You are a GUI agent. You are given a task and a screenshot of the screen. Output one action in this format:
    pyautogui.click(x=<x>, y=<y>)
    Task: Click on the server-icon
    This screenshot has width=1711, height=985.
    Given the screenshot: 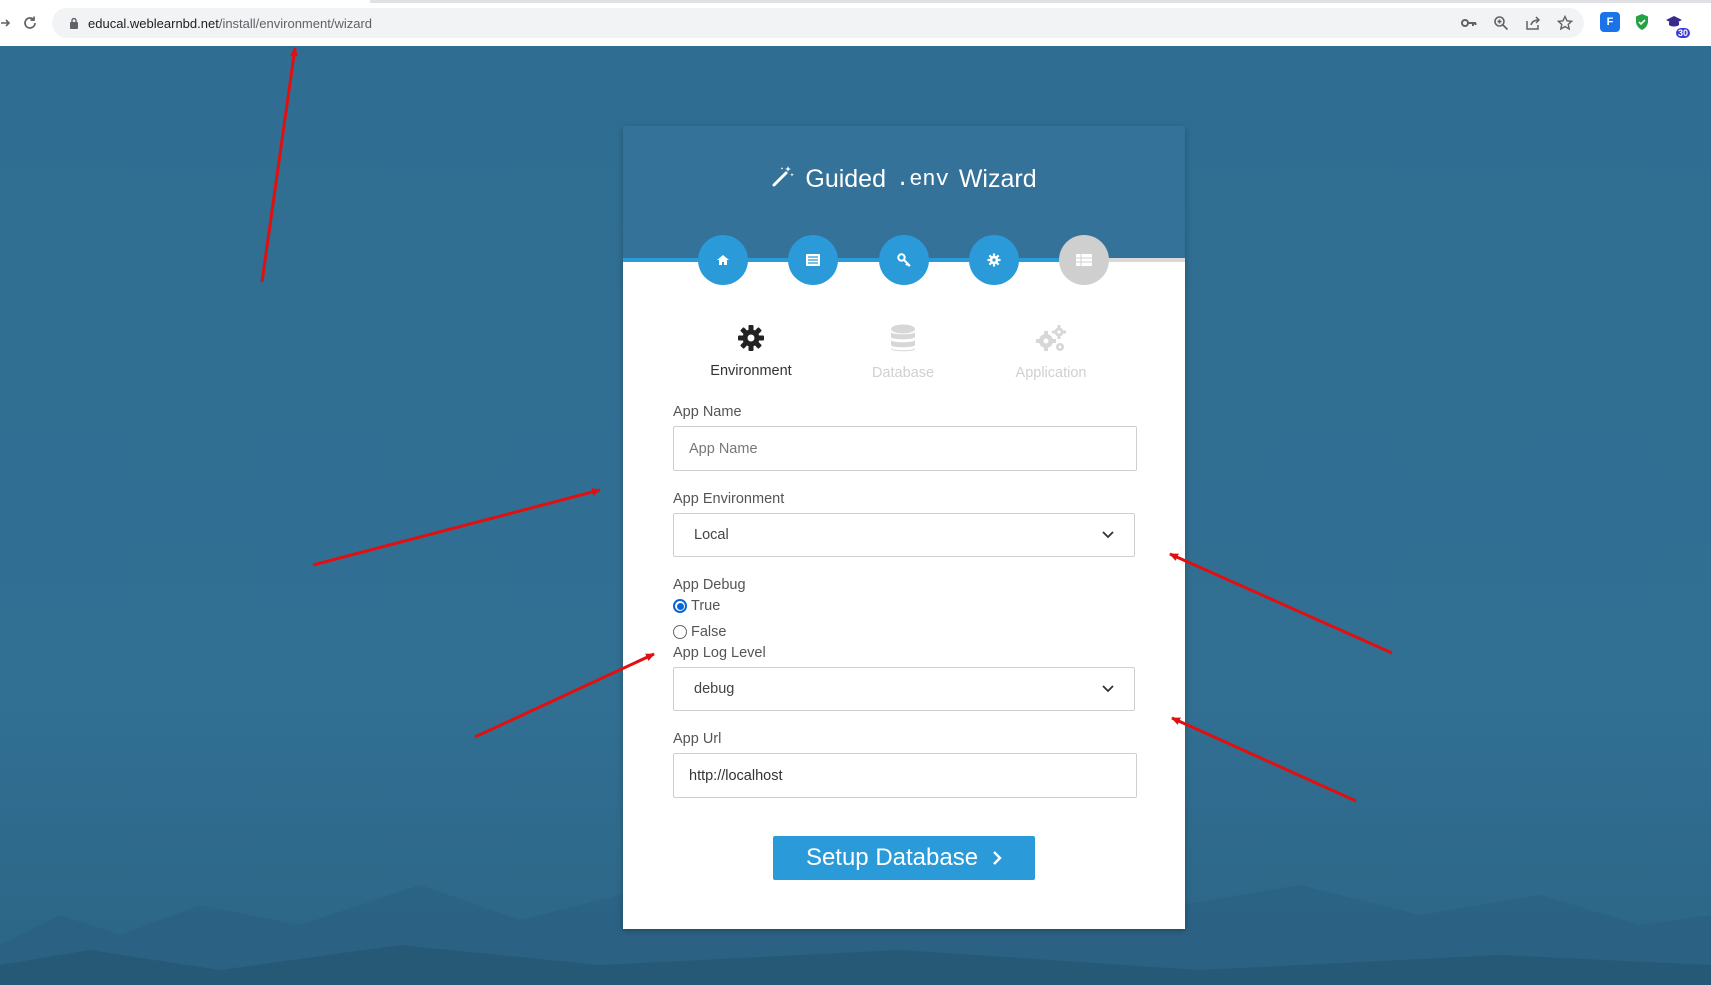 What is the action you would take?
    pyautogui.click(x=1084, y=260)
    